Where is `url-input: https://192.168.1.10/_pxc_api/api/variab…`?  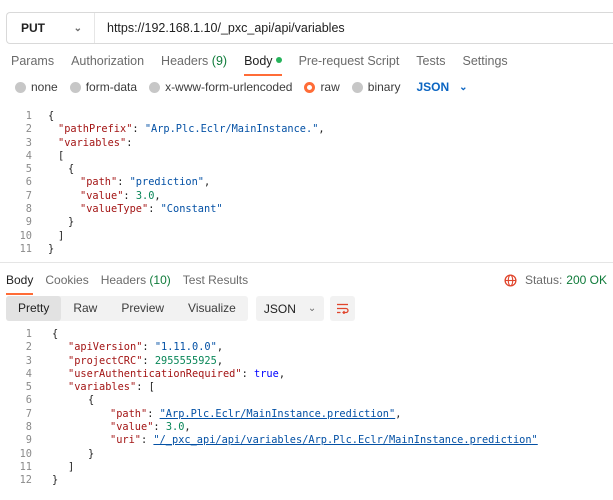
url-input: https://192.168.1.10/_pxc_api/api/variab… is located at coordinates (220, 28).